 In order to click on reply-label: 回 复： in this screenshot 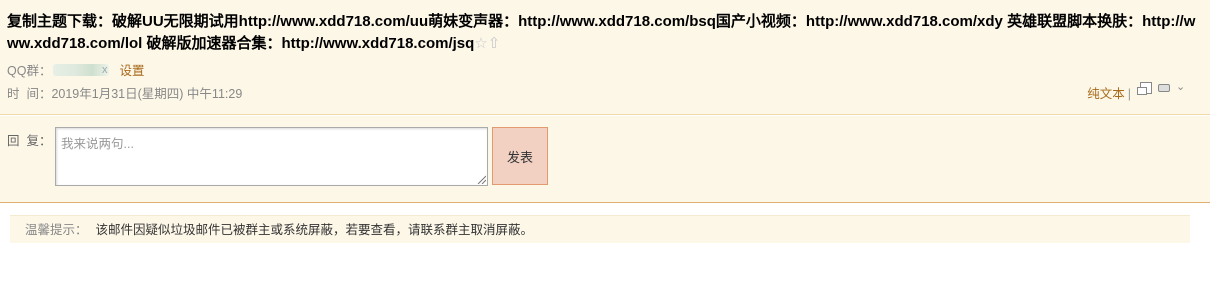, I will do `click(29, 141)`.